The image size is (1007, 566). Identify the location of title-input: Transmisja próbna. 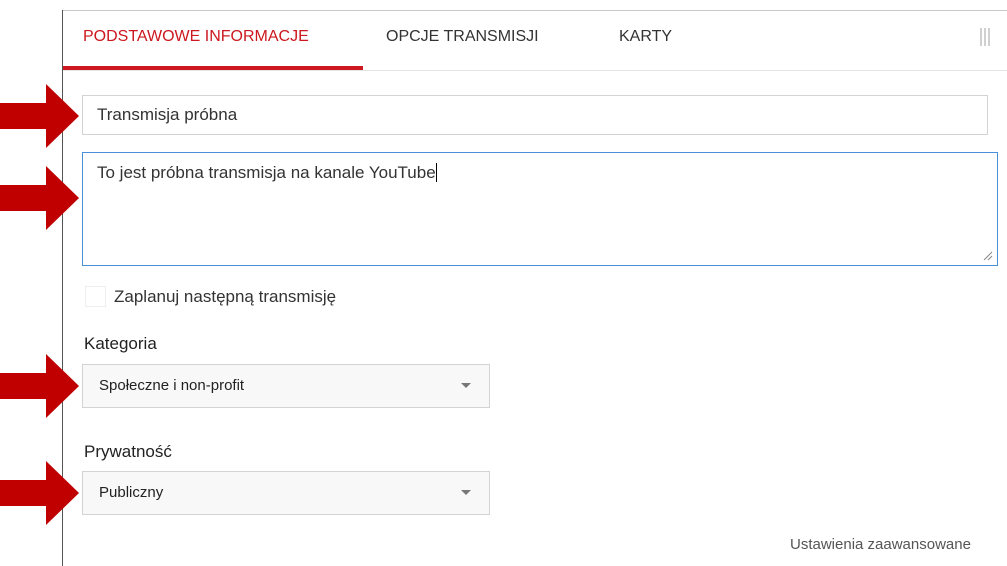
(535, 115).